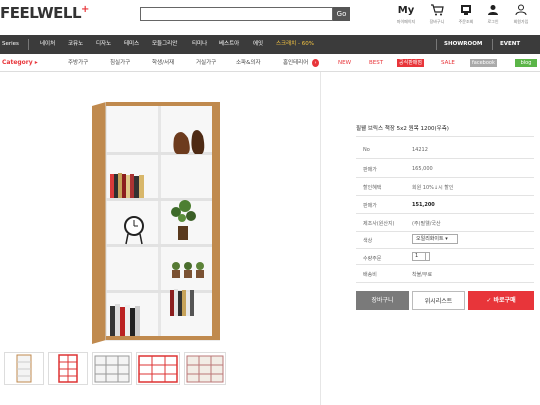 Image resolution: width=540 pixels, height=405 pixels. What do you see at coordinates (156, 222) in the screenshot?
I see `product-image` at bounding box center [156, 222].